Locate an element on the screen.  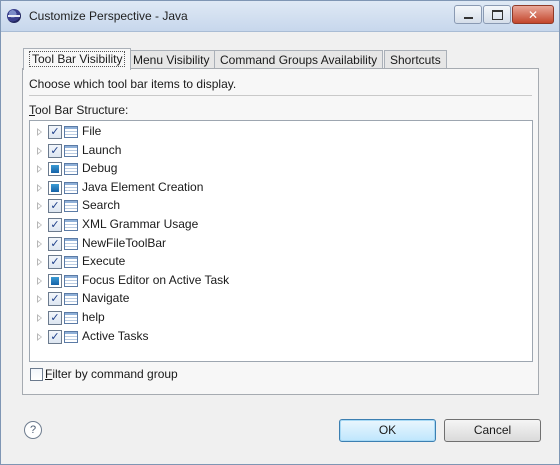
tree-item-label: XML Grammar Usage is located at coordinates (140, 224).